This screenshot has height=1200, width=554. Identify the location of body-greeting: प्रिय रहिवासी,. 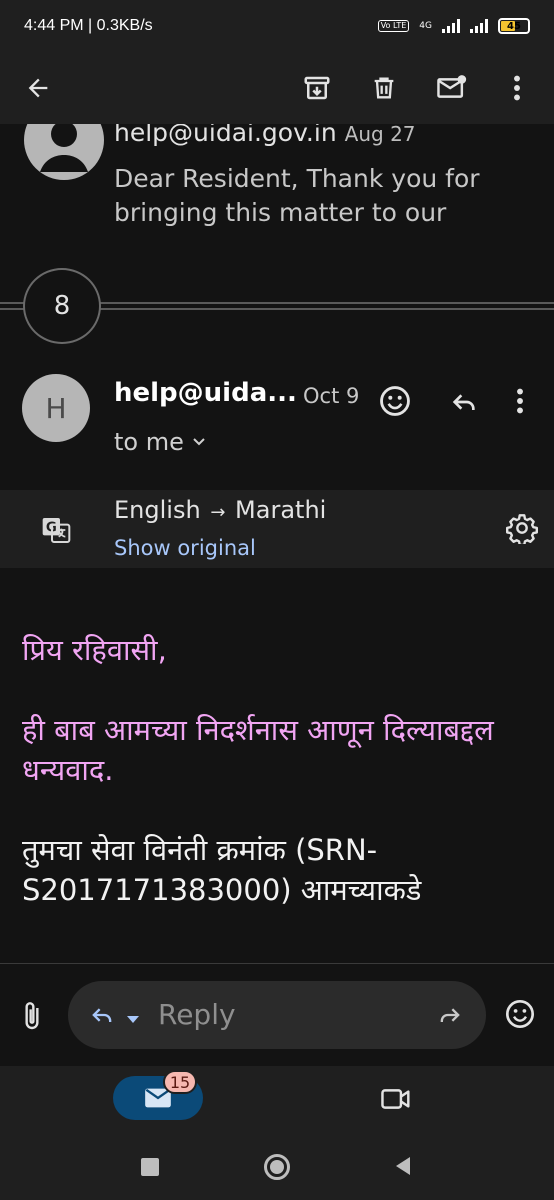
(94, 650).